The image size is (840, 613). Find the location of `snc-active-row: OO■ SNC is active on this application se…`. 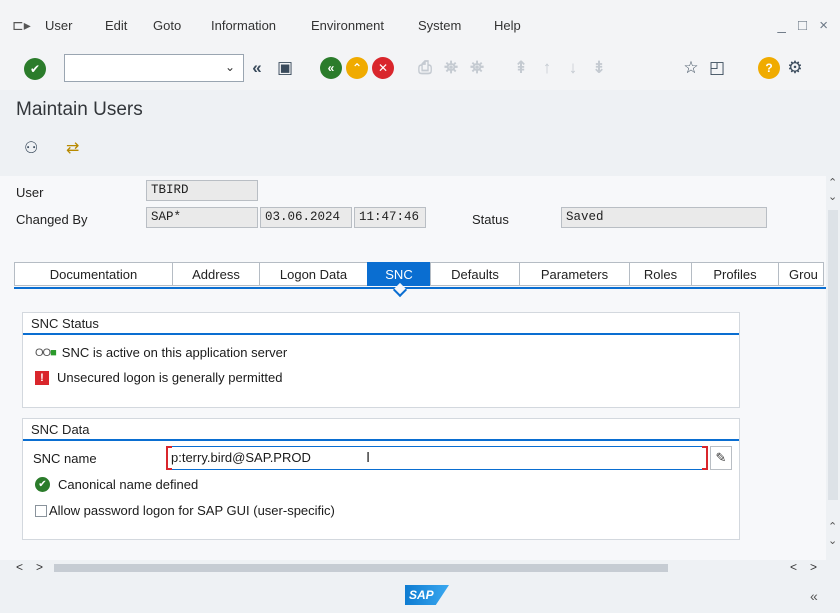

snc-active-row: OO■ SNC is active on this application se… is located at coordinates (161, 352).